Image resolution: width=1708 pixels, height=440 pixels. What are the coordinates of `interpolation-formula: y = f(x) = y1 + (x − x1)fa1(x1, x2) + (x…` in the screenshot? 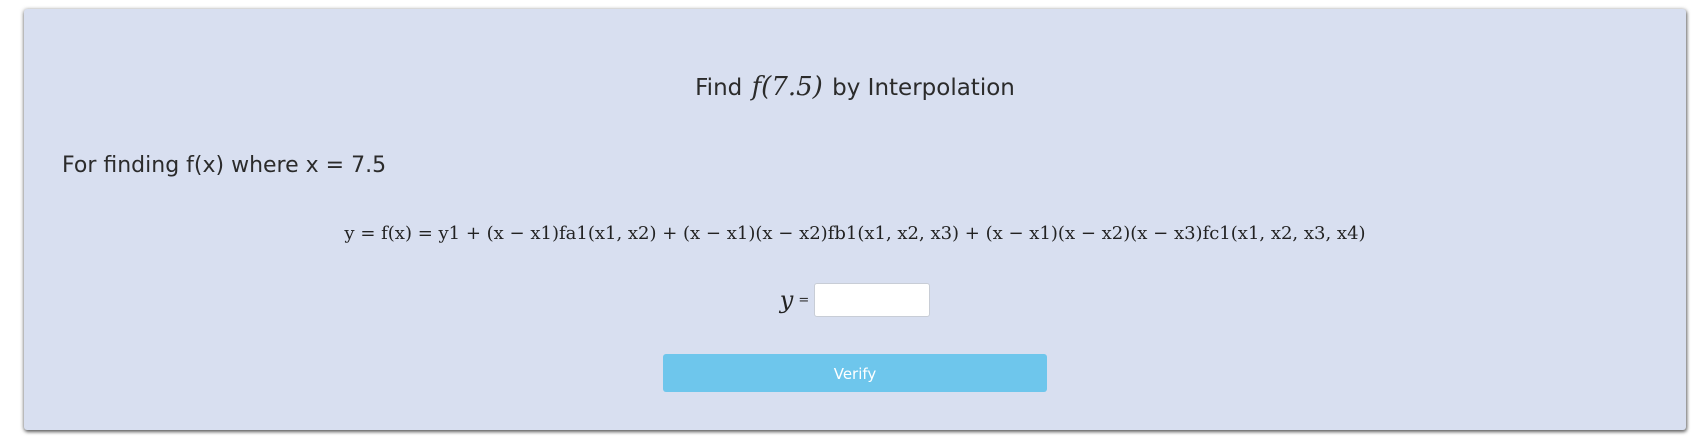 It's located at (855, 234).